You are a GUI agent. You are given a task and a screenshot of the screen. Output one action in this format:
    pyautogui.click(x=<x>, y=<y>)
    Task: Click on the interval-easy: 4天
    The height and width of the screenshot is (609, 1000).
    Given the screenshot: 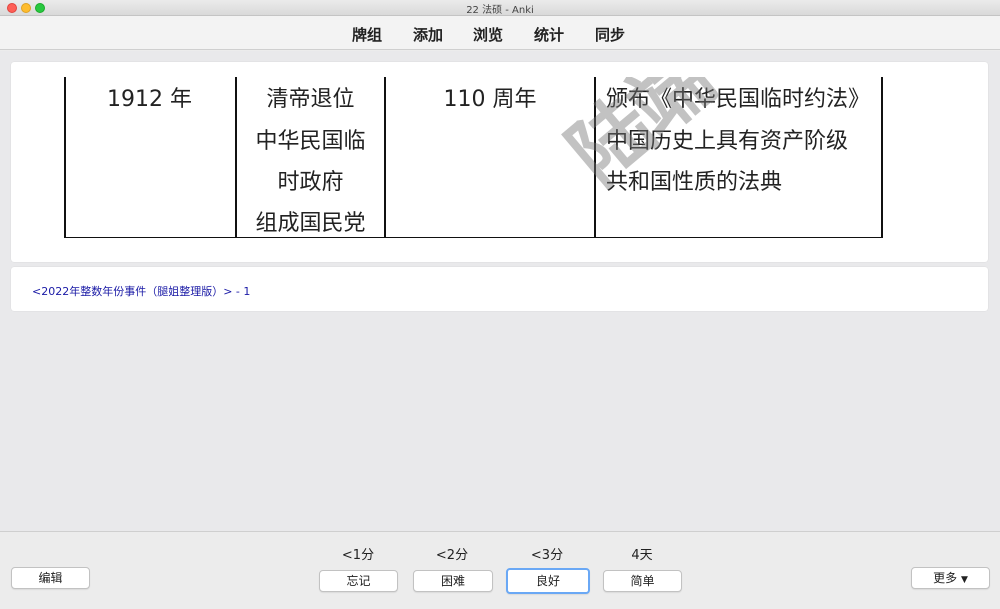 What is the action you would take?
    pyautogui.click(x=642, y=555)
    